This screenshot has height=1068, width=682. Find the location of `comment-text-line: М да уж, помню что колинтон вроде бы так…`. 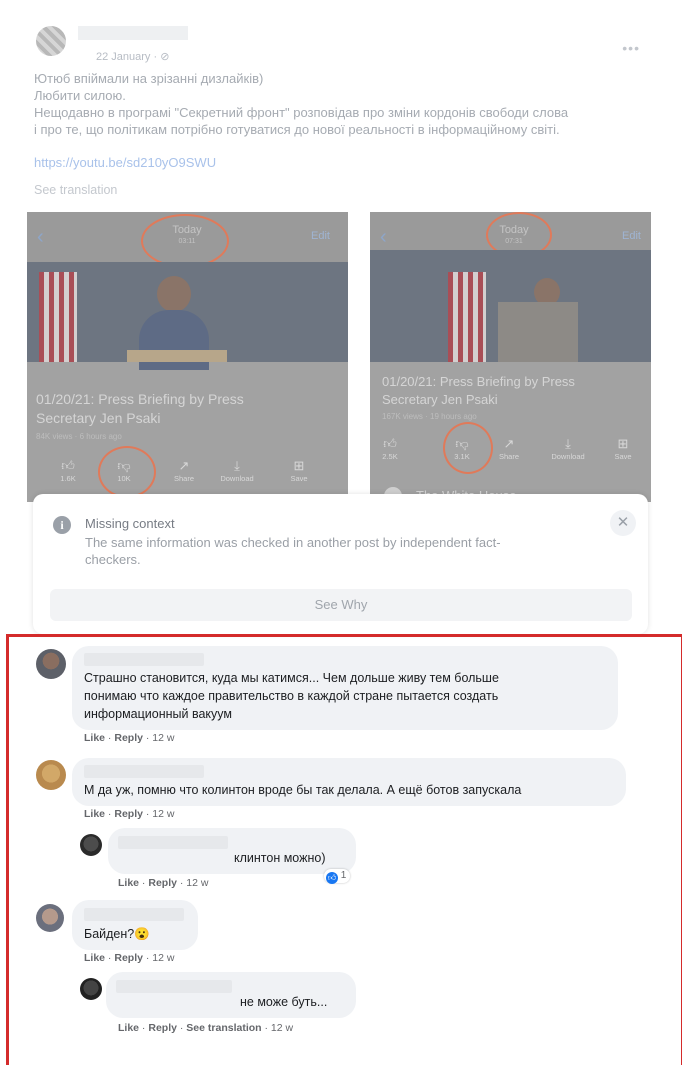

comment-text-line: М да уж, помню что колинтон вроде бы так… is located at coordinates (303, 790).